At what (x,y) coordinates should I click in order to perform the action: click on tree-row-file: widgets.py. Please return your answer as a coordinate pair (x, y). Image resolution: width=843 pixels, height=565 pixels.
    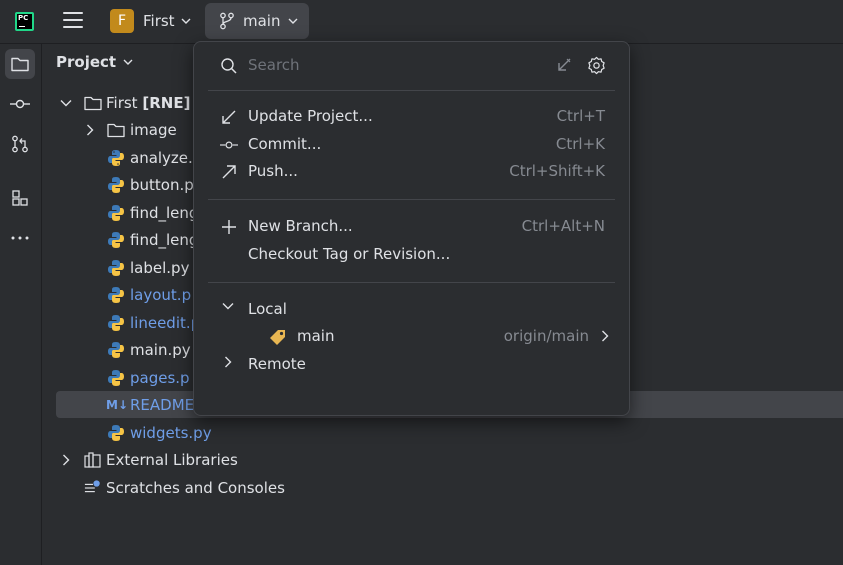
    Looking at the image, I should click on (449, 432).